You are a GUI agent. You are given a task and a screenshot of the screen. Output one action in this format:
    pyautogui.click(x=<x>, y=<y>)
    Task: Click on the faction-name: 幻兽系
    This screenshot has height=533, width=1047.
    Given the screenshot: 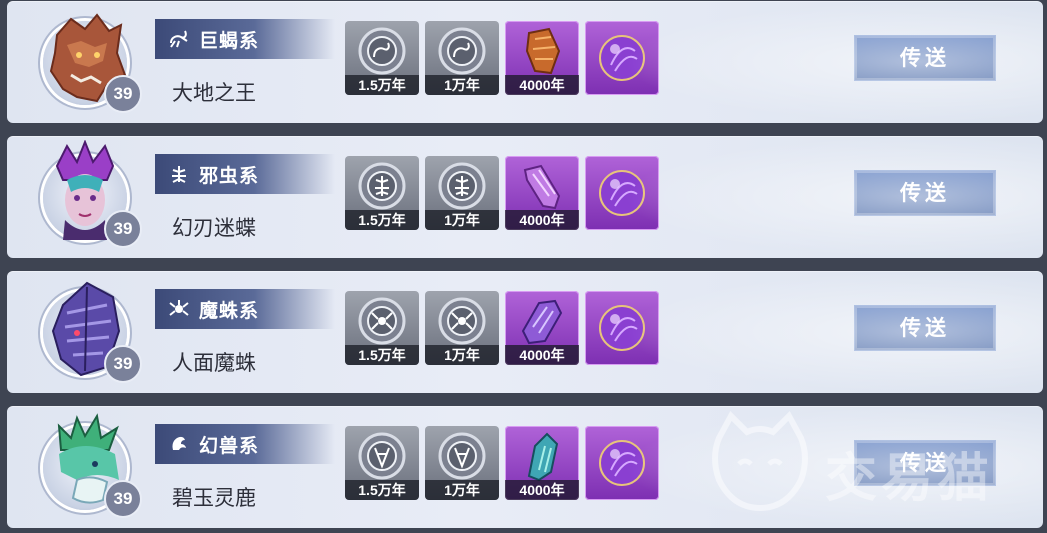 What is the action you would take?
    pyautogui.click(x=229, y=445)
    